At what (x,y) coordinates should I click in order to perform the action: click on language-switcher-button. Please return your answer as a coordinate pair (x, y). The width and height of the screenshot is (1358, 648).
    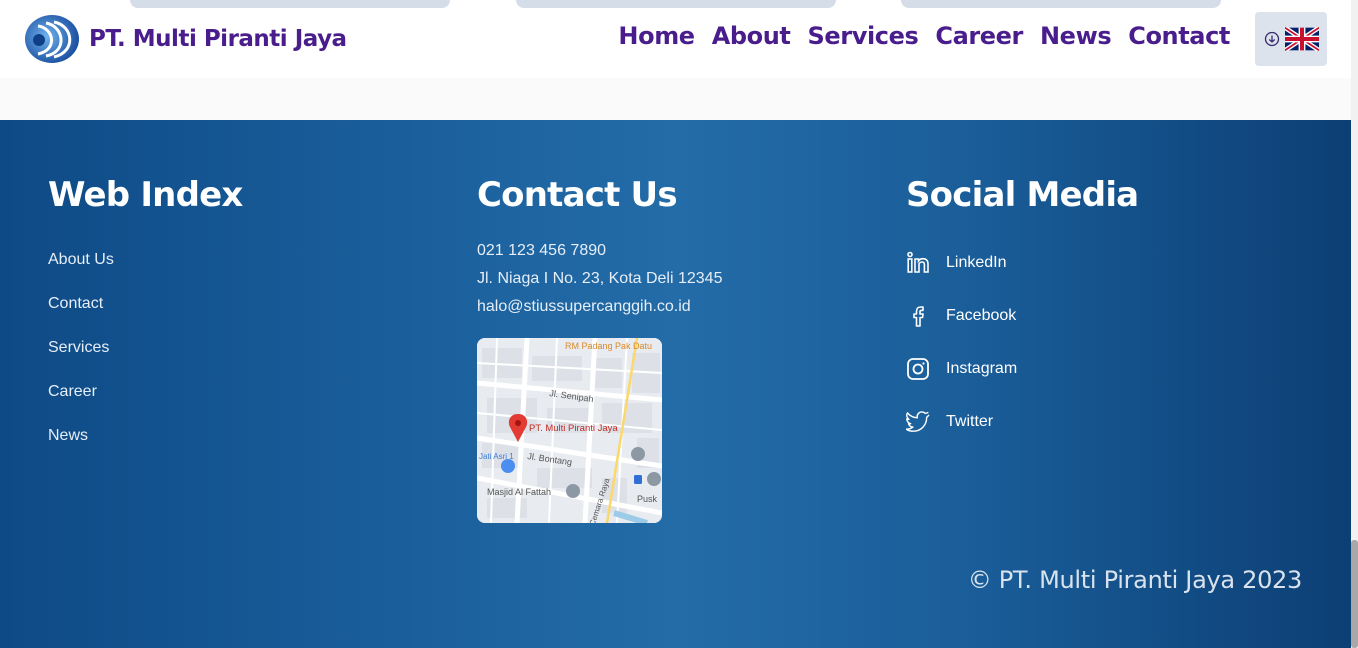
    Looking at the image, I should click on (1291, 39).